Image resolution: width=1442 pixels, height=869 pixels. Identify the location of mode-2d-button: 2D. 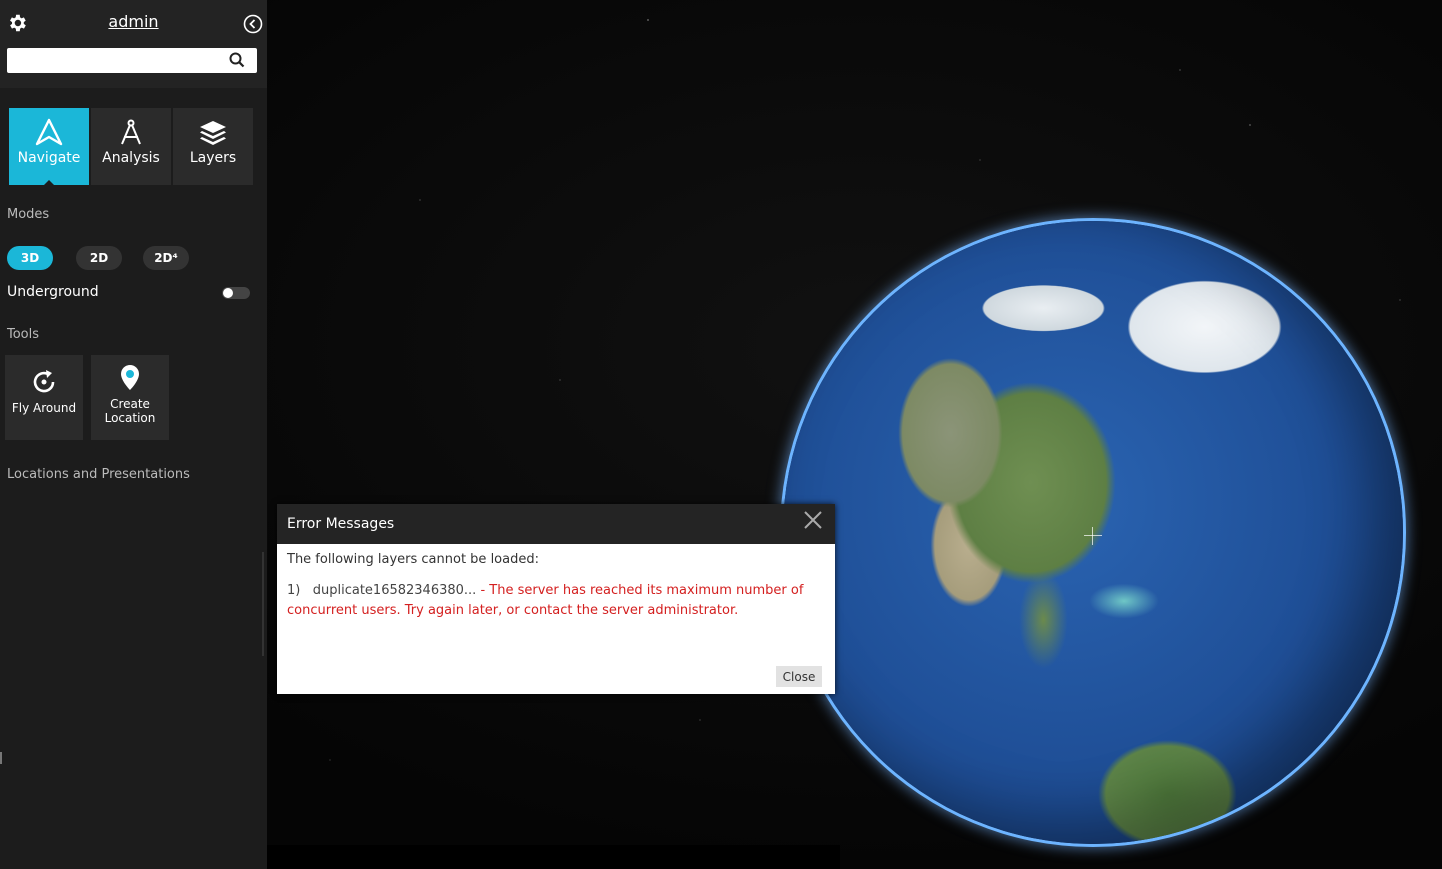
(99, 258).